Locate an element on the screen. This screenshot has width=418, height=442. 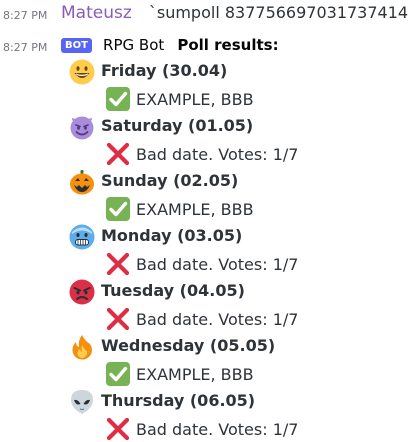
poll-day-label: Wednesday (05.05) is located at coordinates (188, 345).